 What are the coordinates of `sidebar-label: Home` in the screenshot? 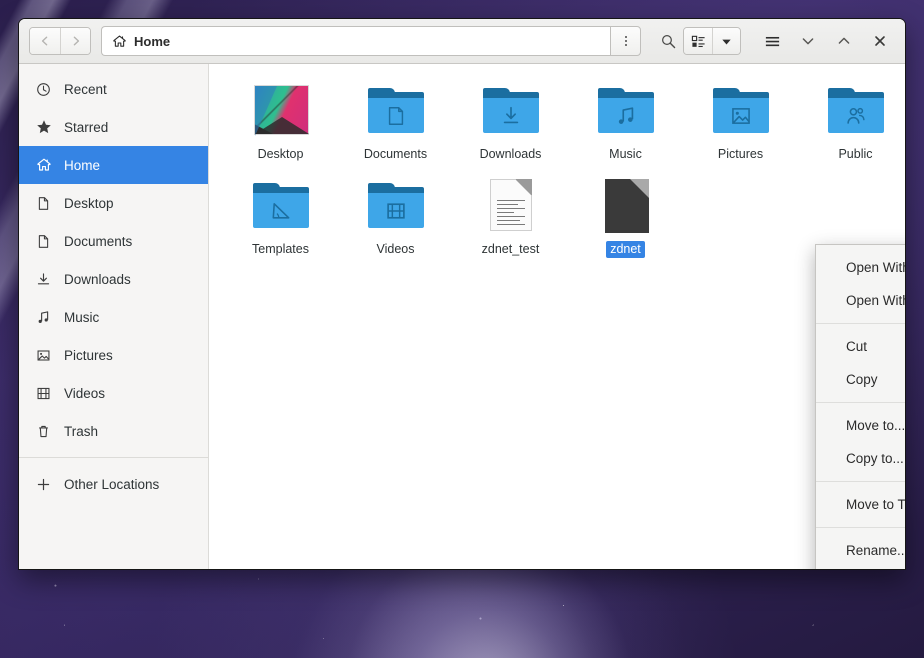 It's located at (82, 165).